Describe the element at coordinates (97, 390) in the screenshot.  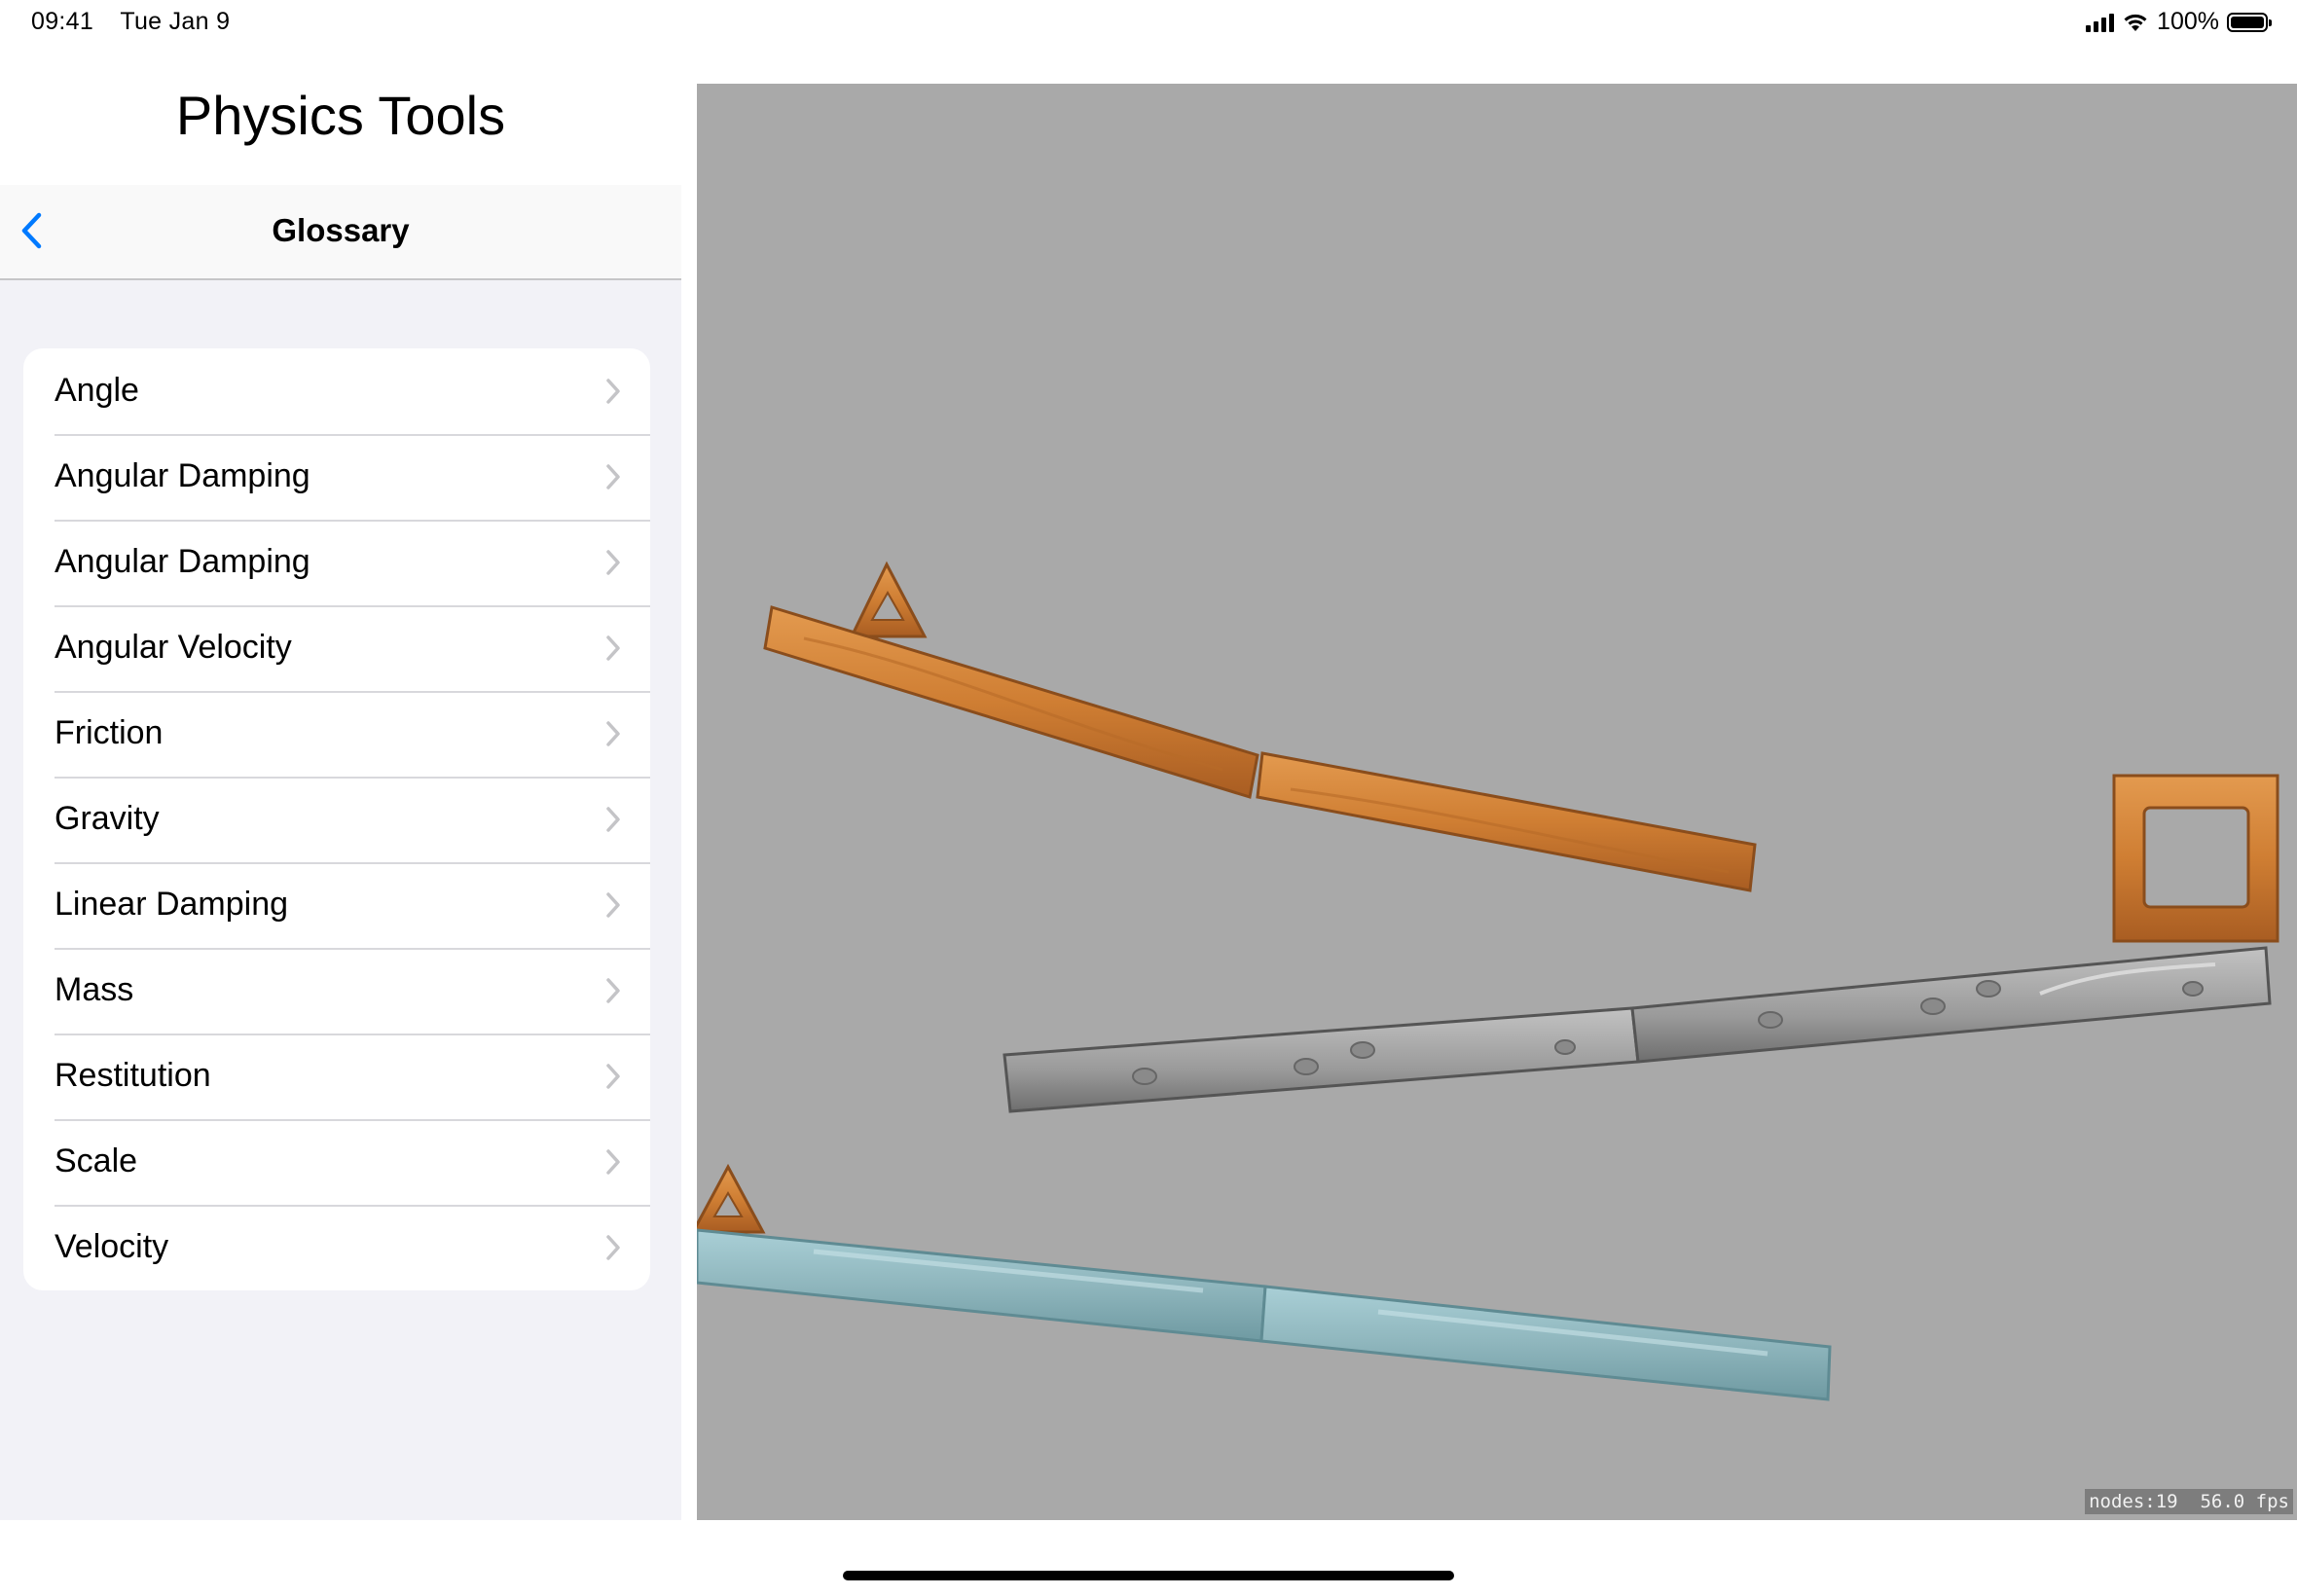
I see `list-item-label: Angle` at that location.